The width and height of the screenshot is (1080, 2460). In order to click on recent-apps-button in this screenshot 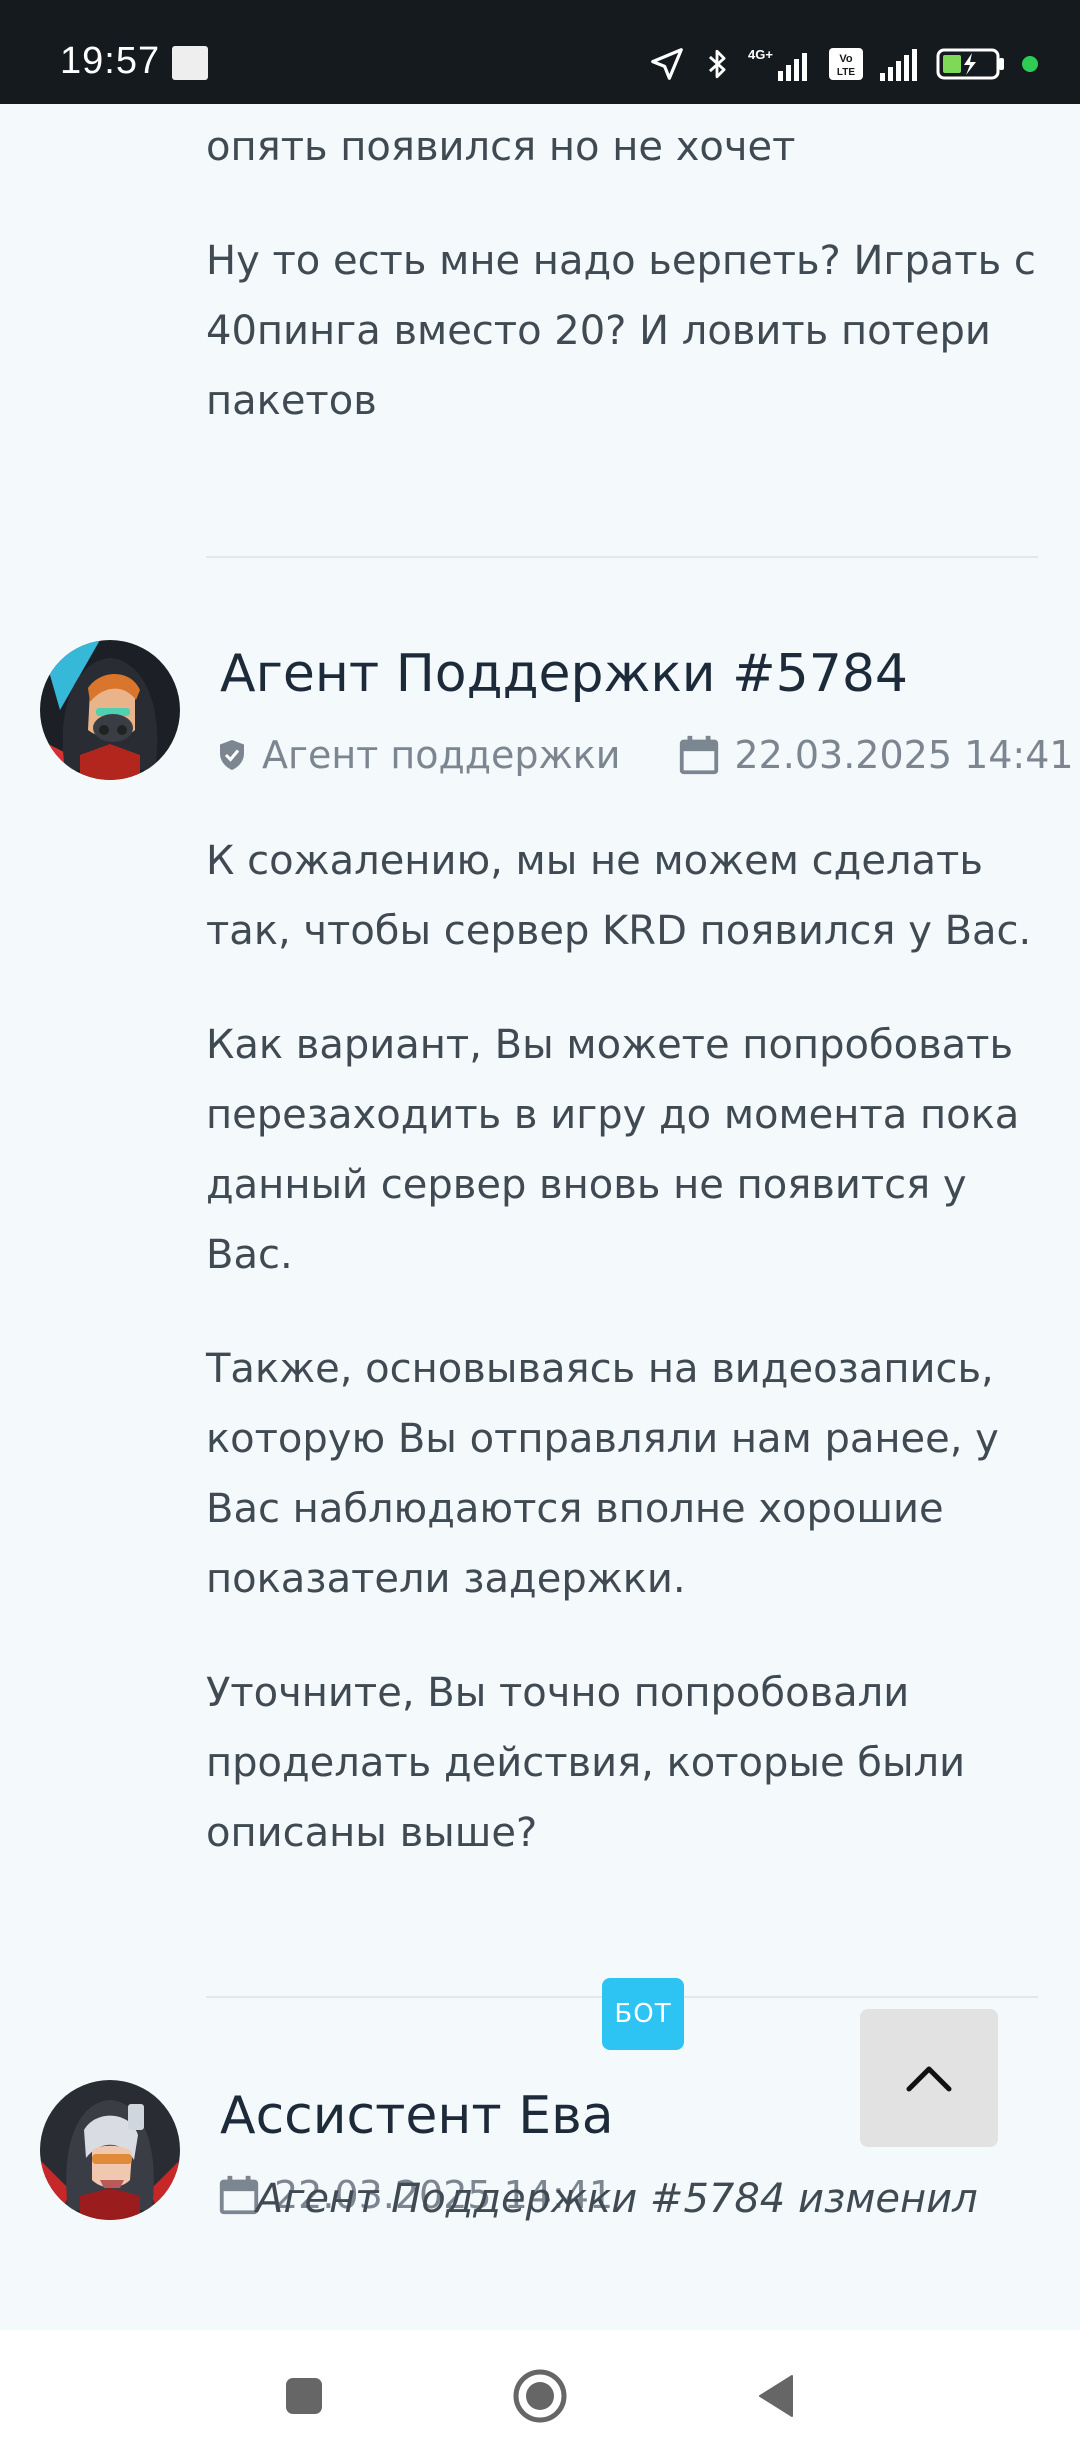, I will do `click(304, 2396)`.